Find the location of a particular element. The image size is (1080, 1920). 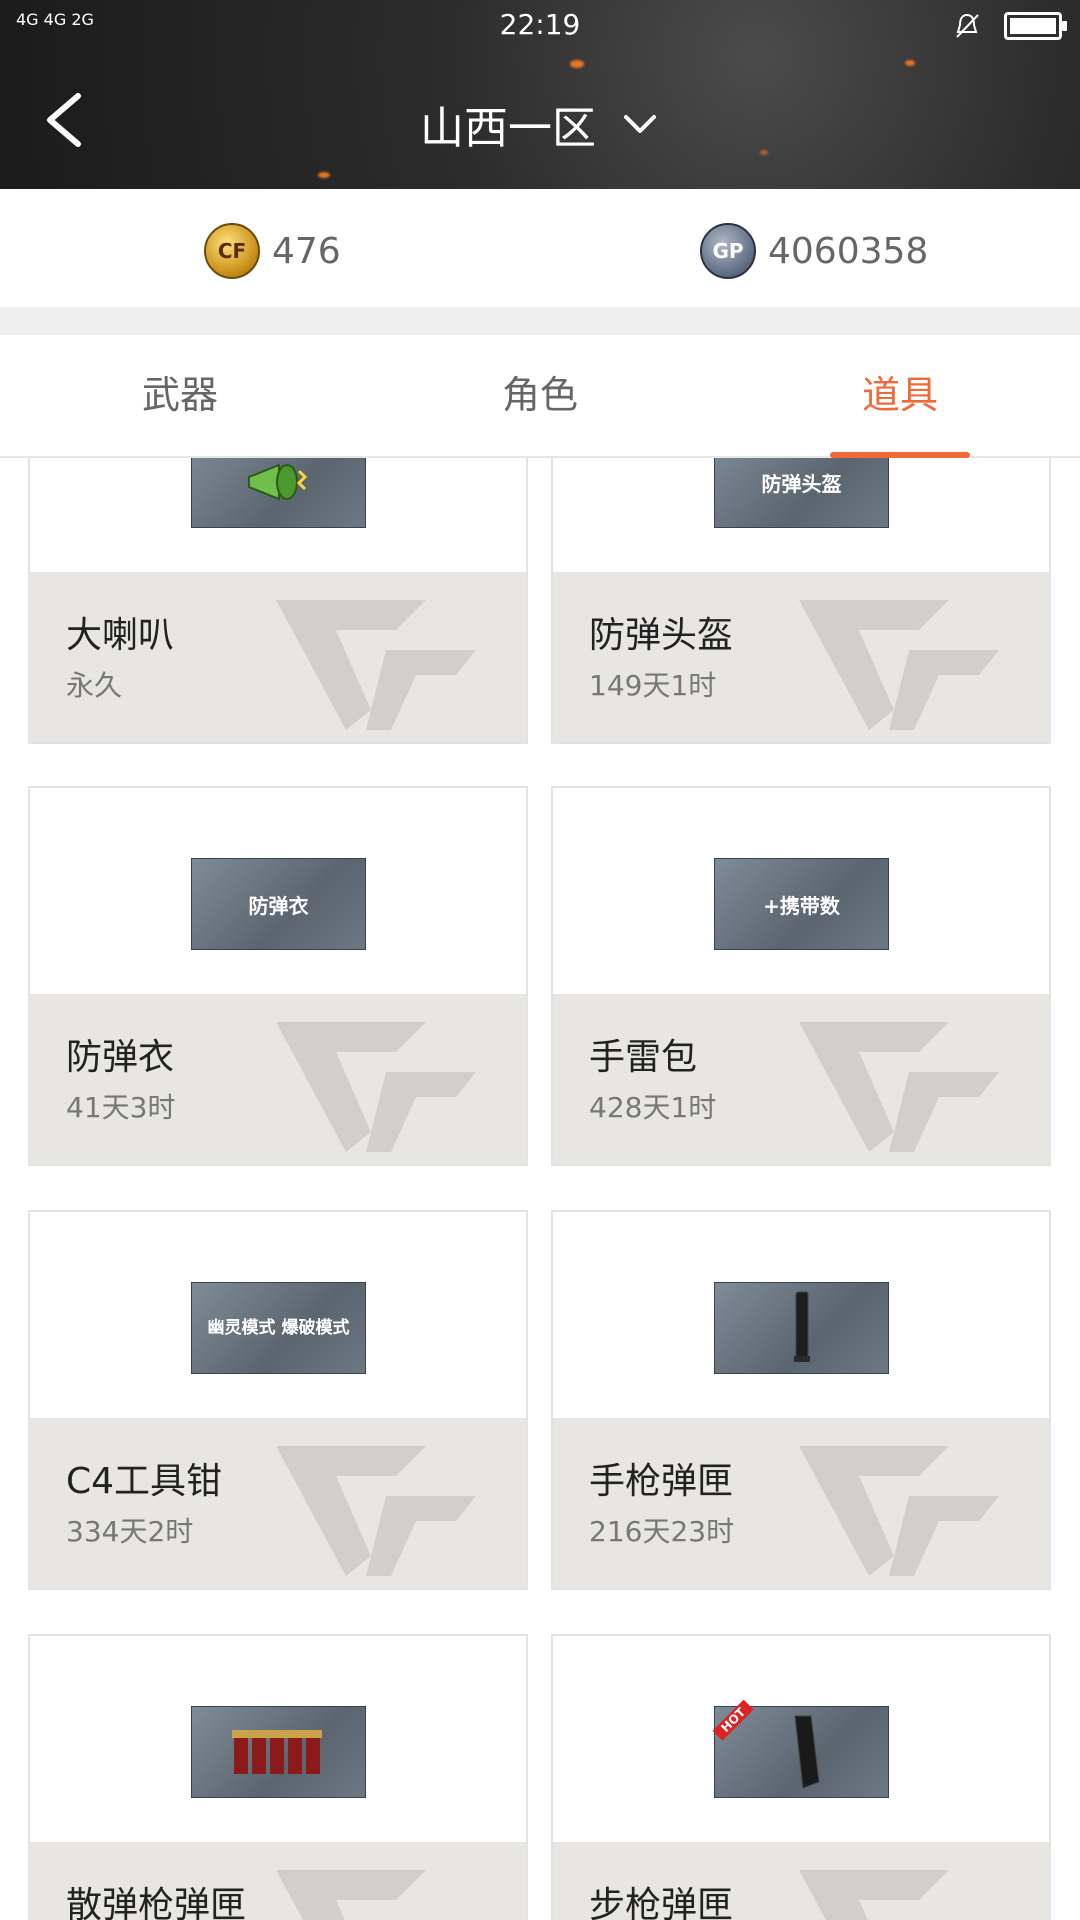

item-duration: 216天23时 is located at coordinates (662, 1531).